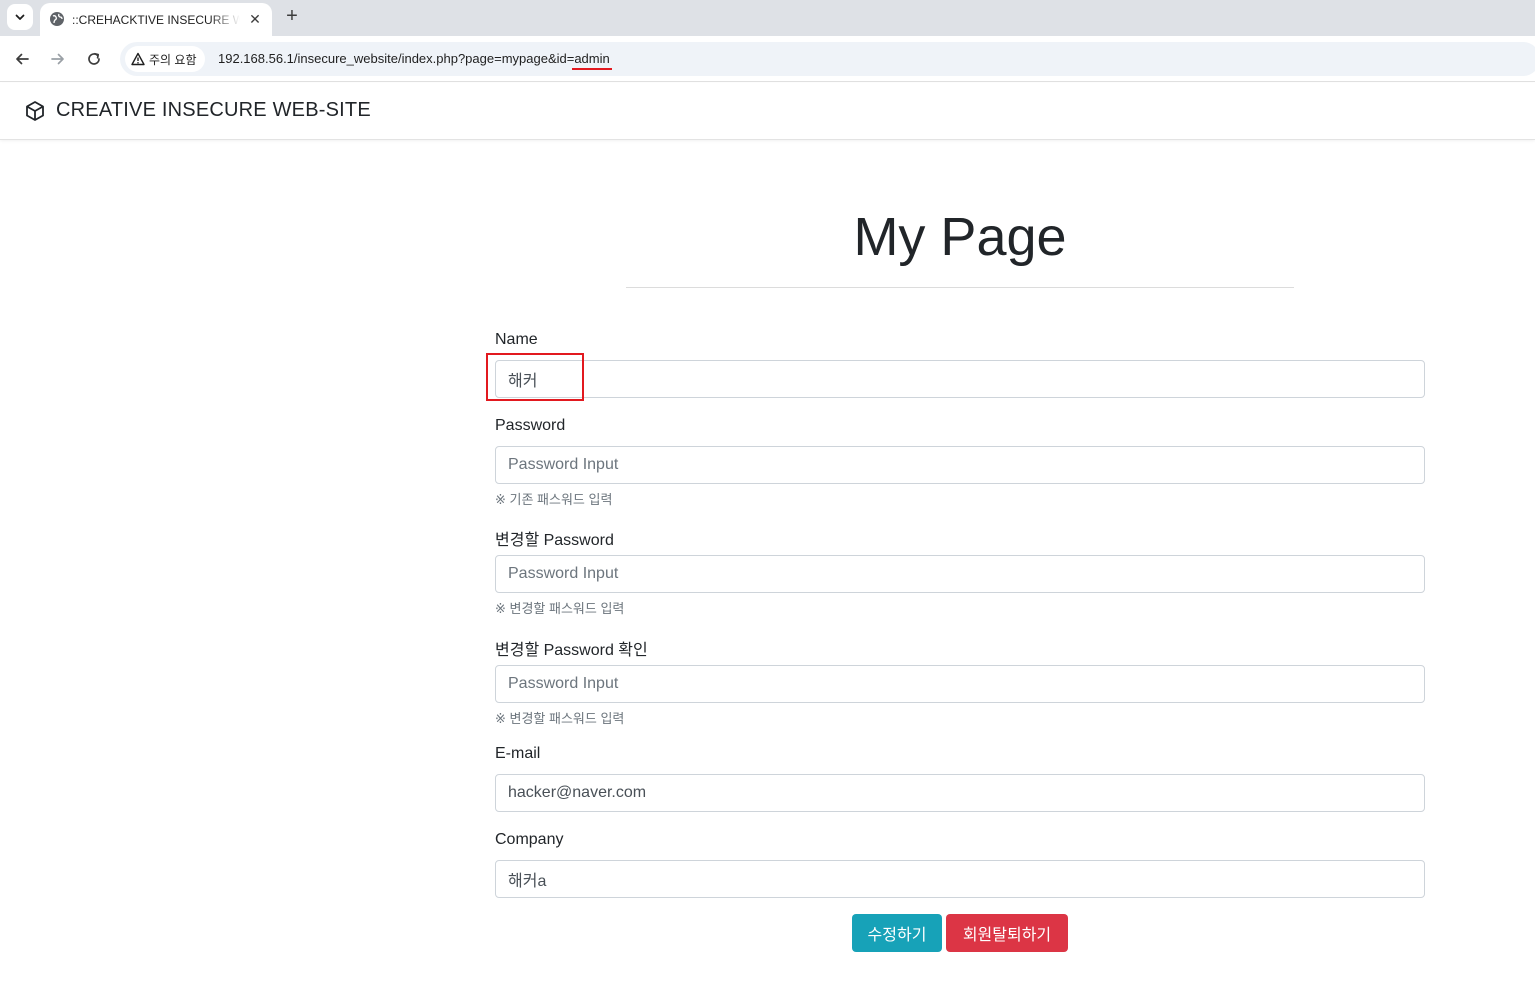 The height and width of the screenshot is (1006, 1535). What do you see at coordinates (960, 879) in the screenshot?
I see `company-field` at bounding box center [960, 879].